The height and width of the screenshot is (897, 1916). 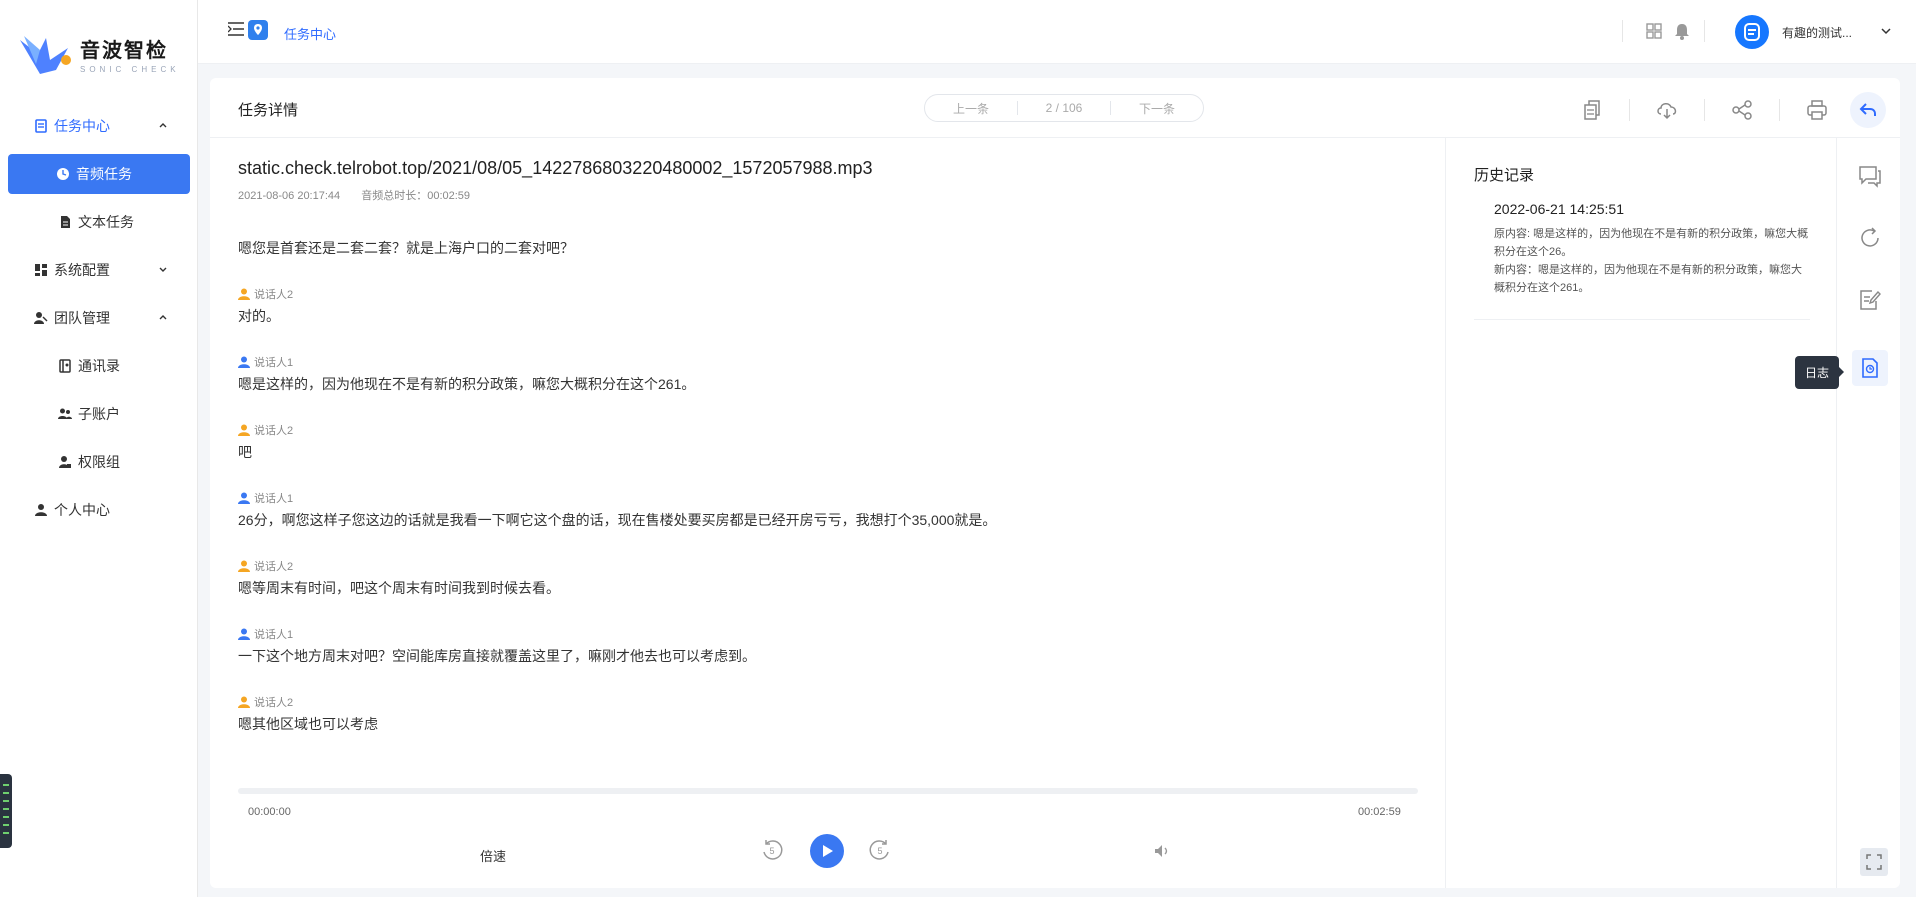 What do you see at coordinates (1654, 31) in the screenshot?
I see `grid-icon` at bounding box center [1654, 31].